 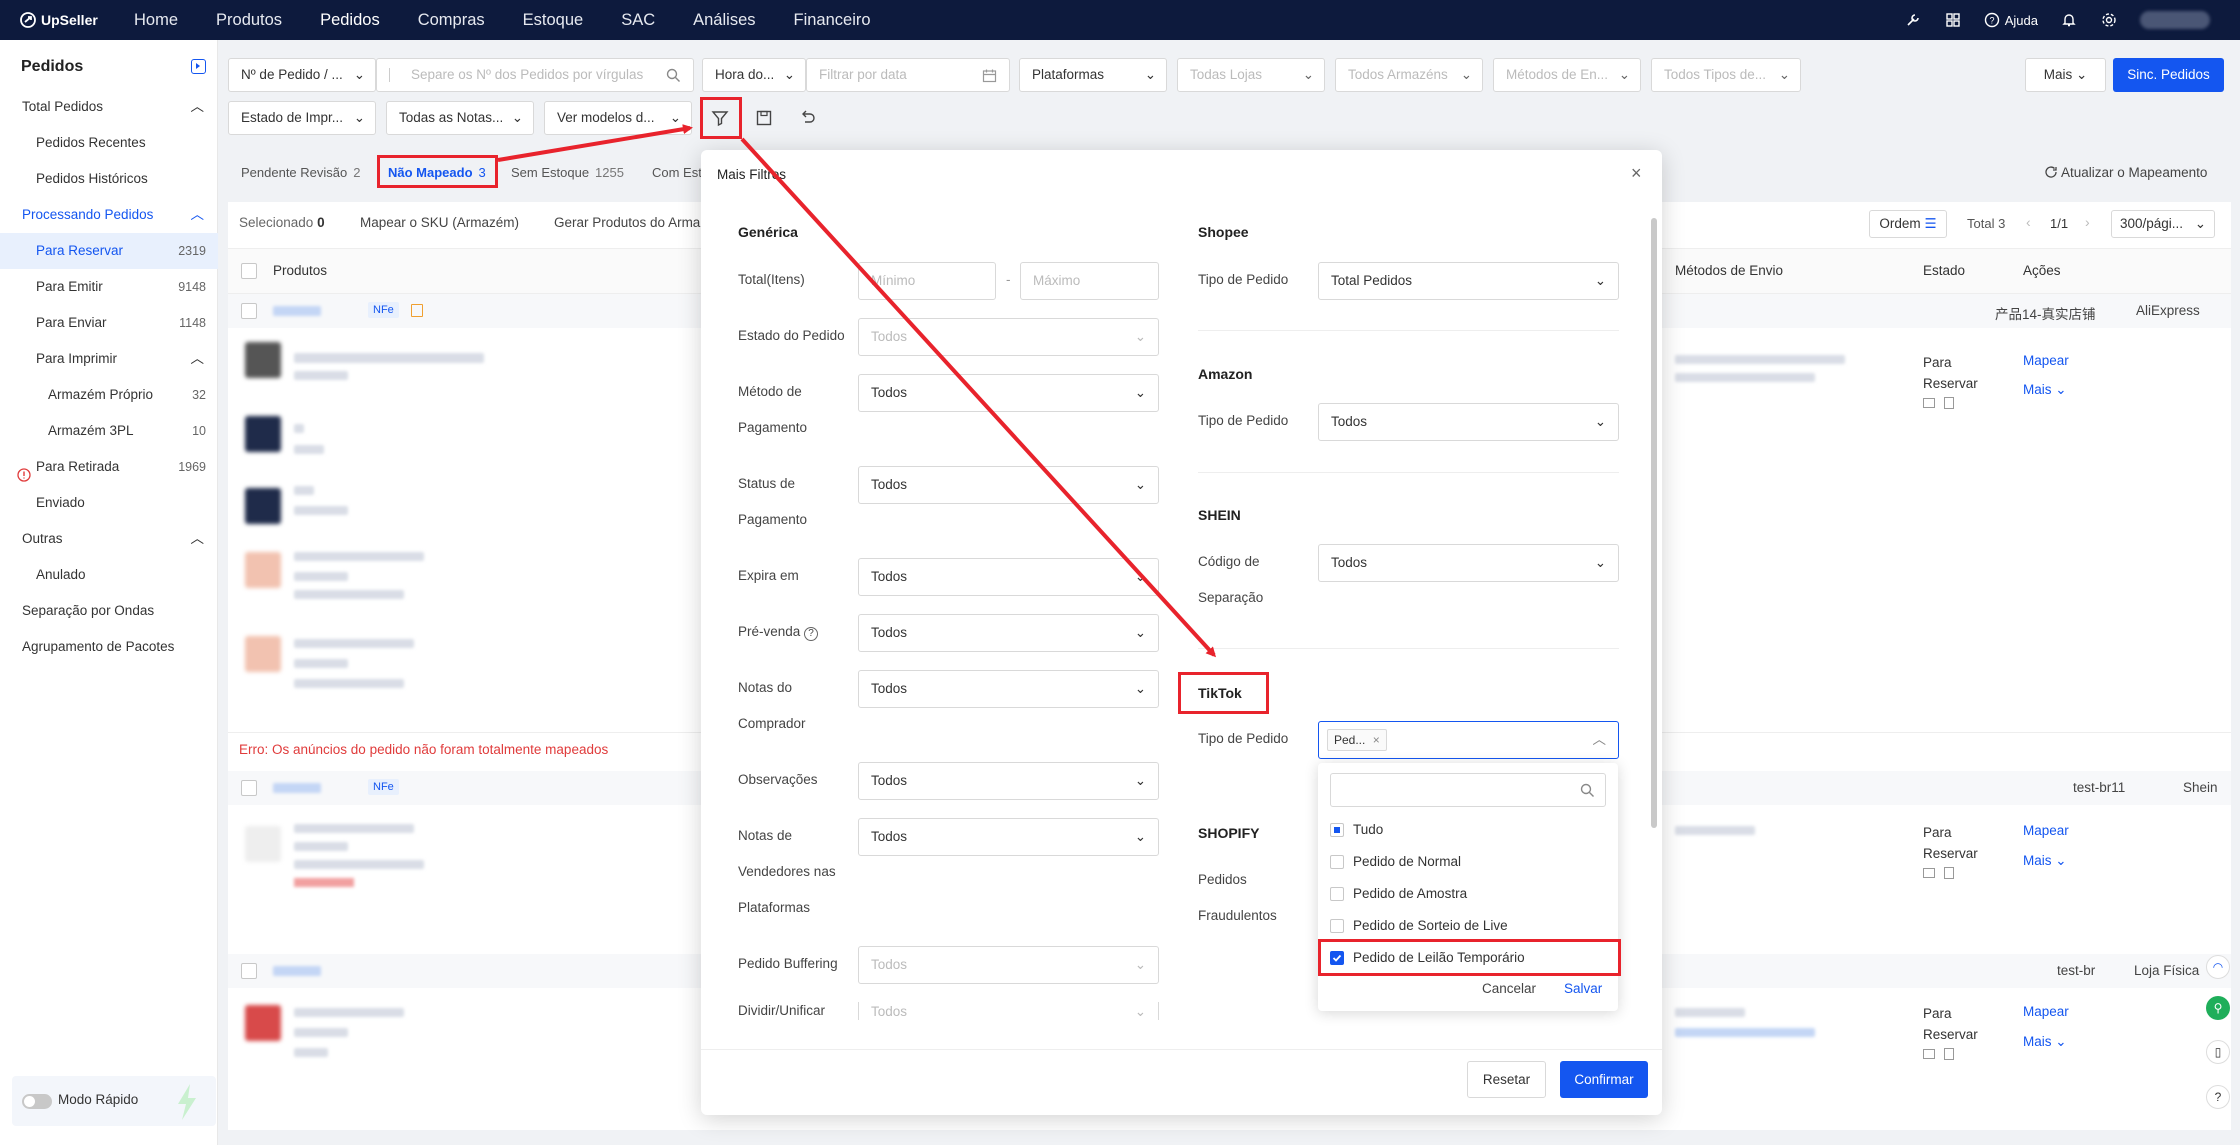 What do you see at coordinates (1376, 740) in the screenshot?
I see `tag-close-icon: ×` at bounding box center [1376, 740].